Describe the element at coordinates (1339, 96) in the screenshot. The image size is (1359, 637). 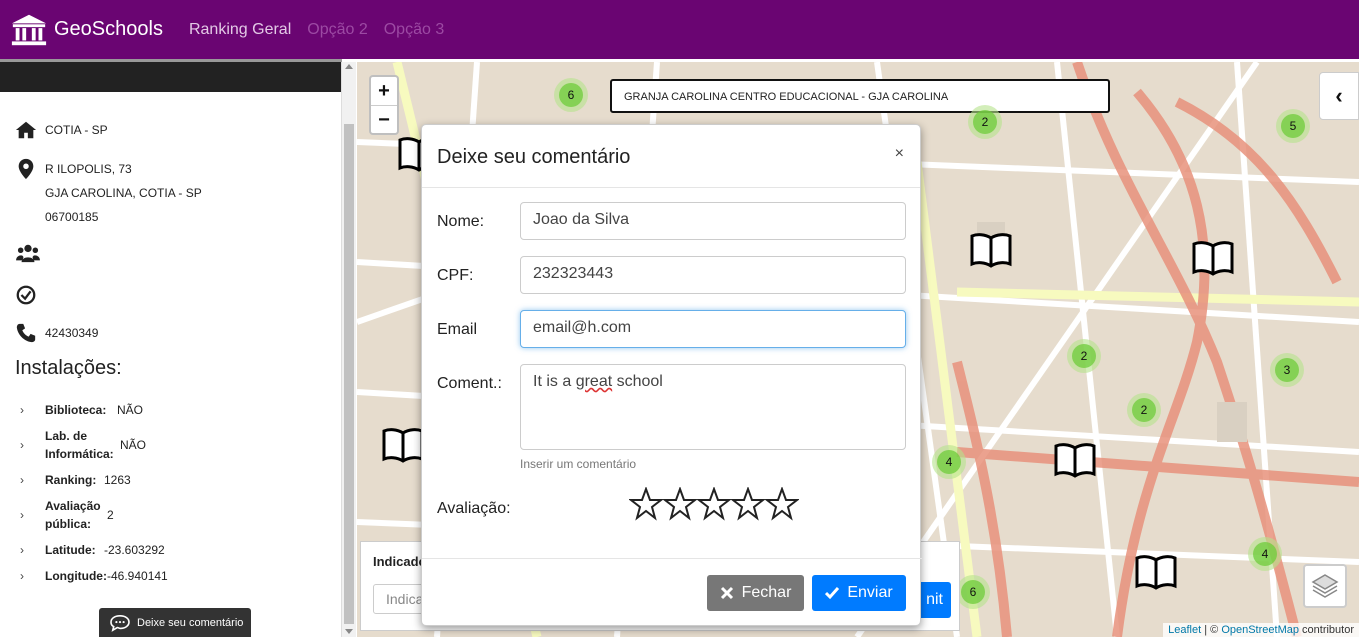
I see `chevron-left-icon: ‹` at that location.